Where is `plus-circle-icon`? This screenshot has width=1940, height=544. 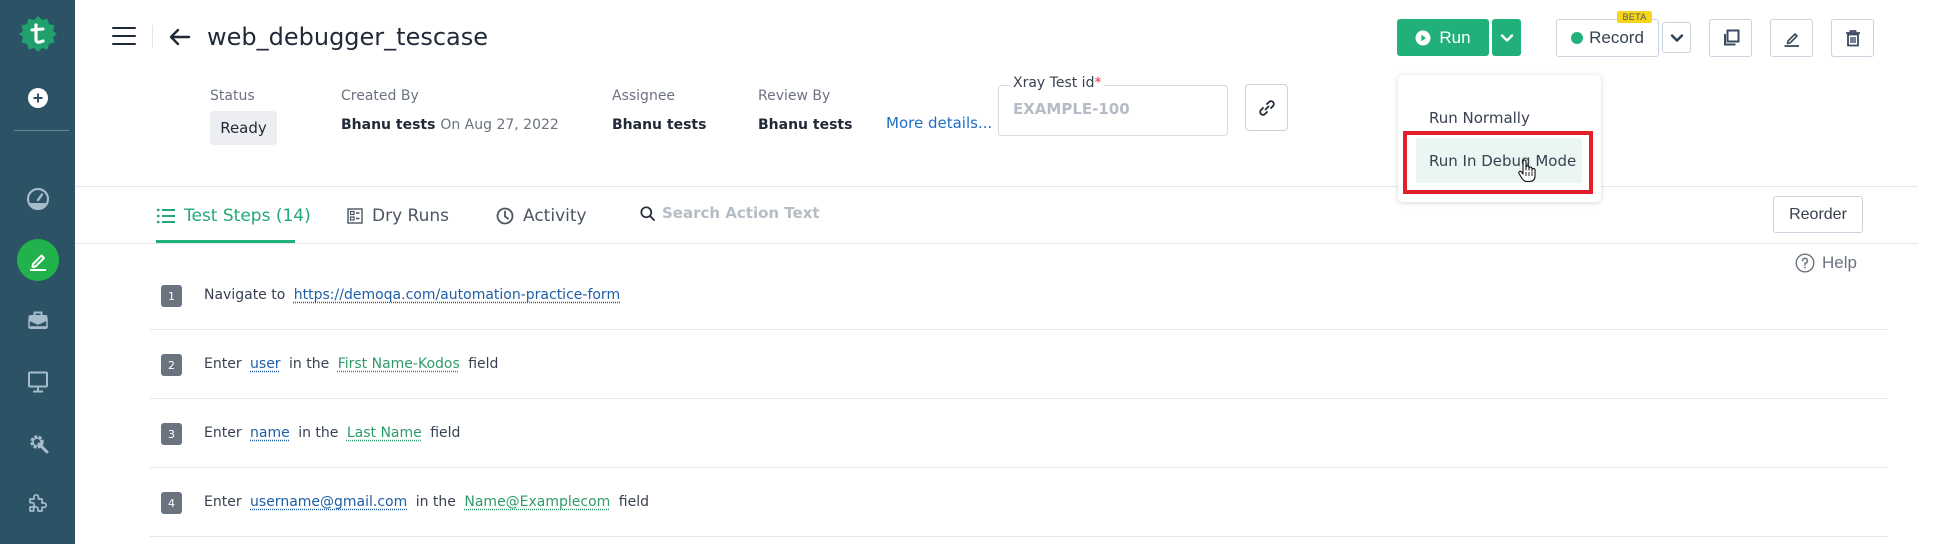 plus-circle-icon is located at coordinates (37, 98).